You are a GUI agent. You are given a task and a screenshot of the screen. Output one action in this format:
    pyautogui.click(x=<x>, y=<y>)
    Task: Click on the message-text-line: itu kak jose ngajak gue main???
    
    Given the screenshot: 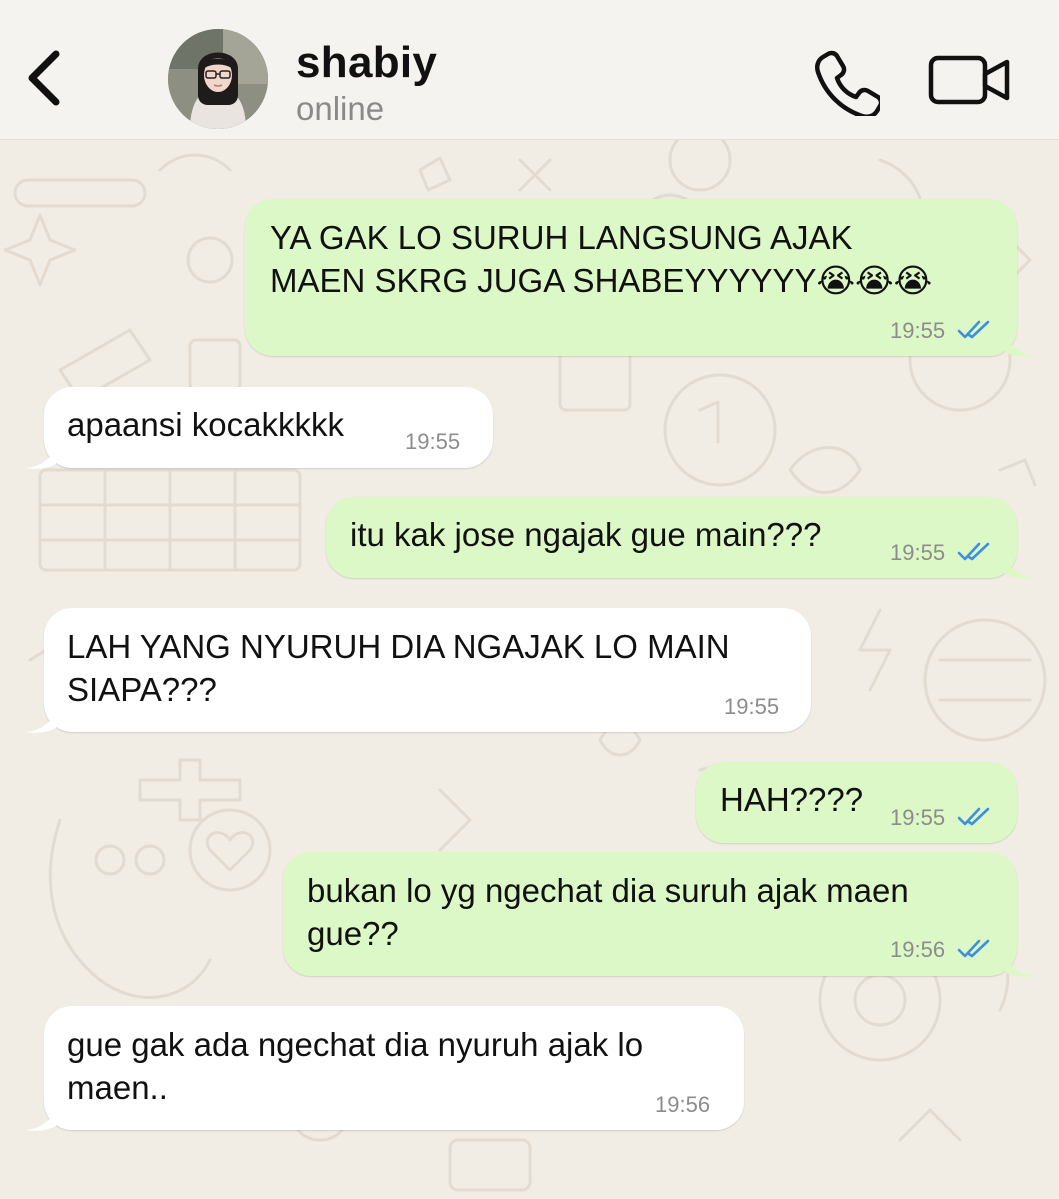 What is the action you would take?
    pyautogui.click(x=586, y=534)
    